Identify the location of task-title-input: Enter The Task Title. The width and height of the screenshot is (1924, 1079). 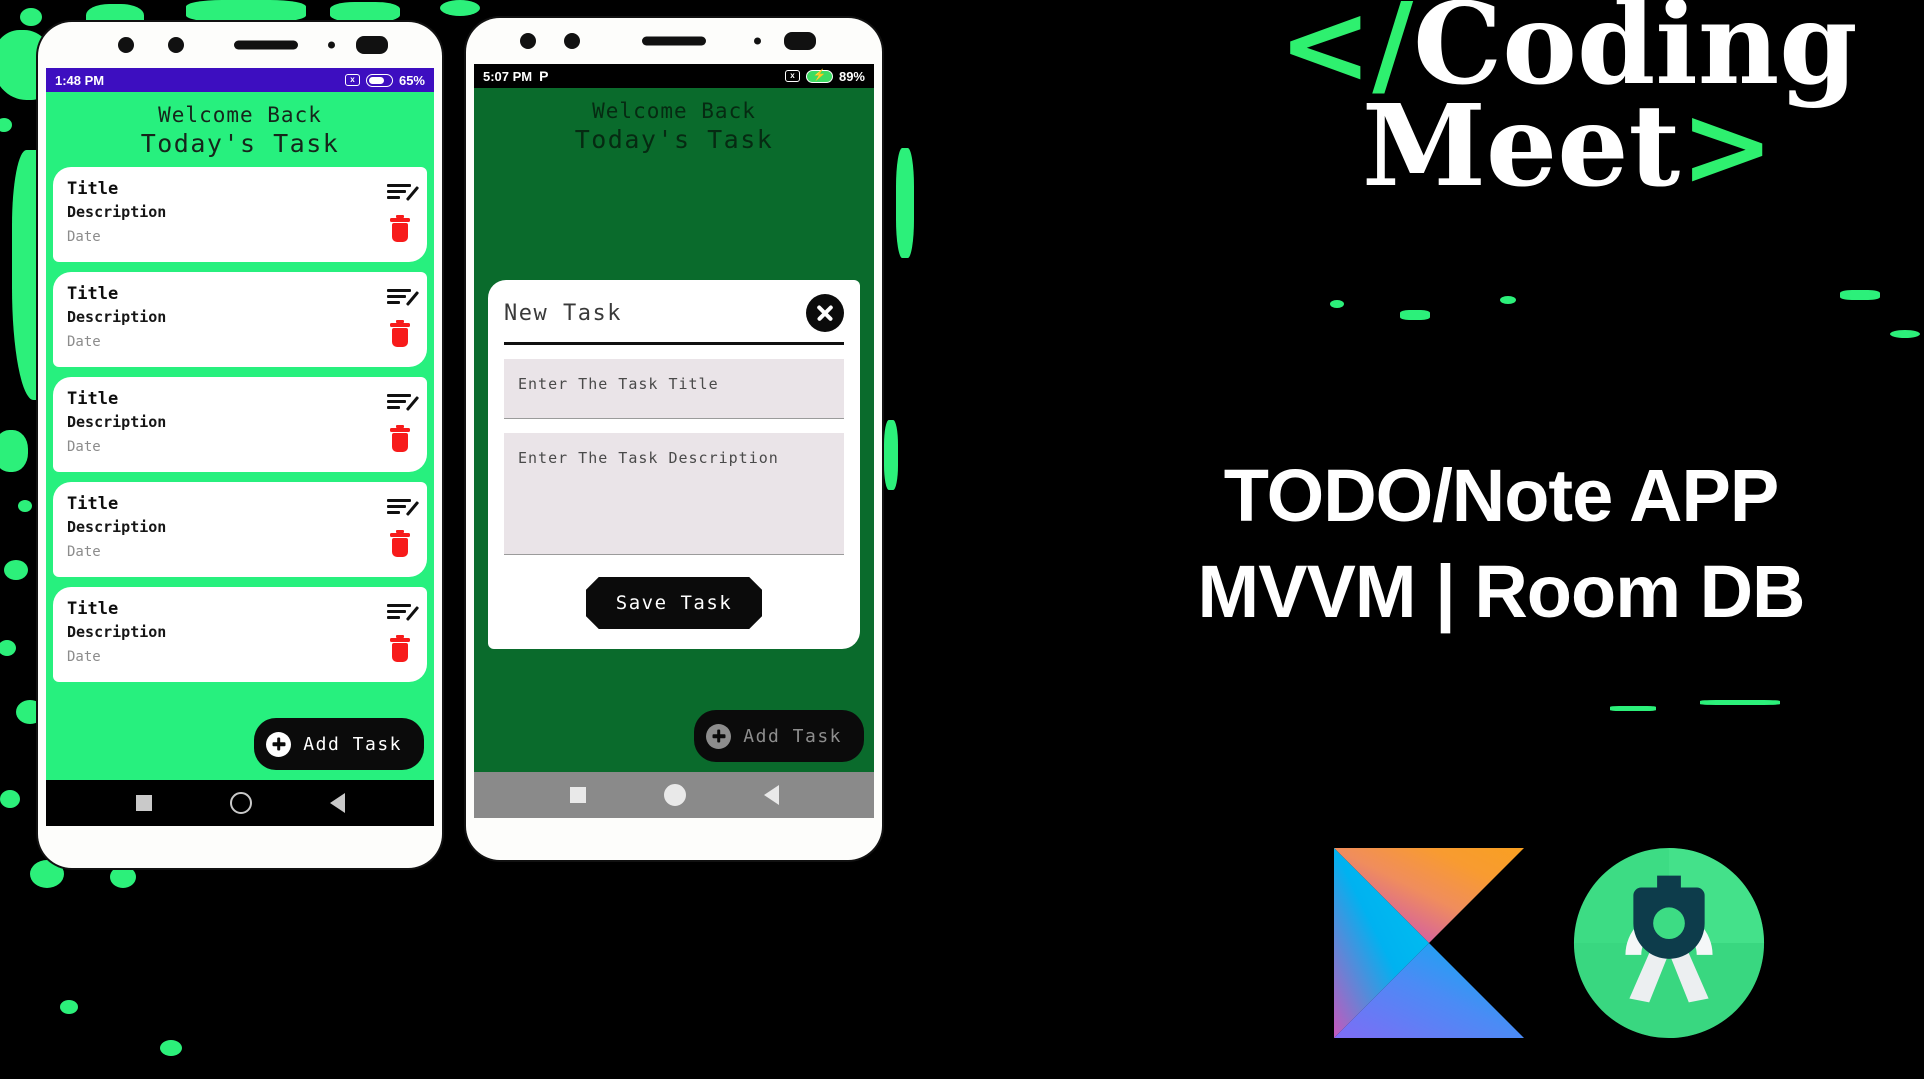
(674, 389).